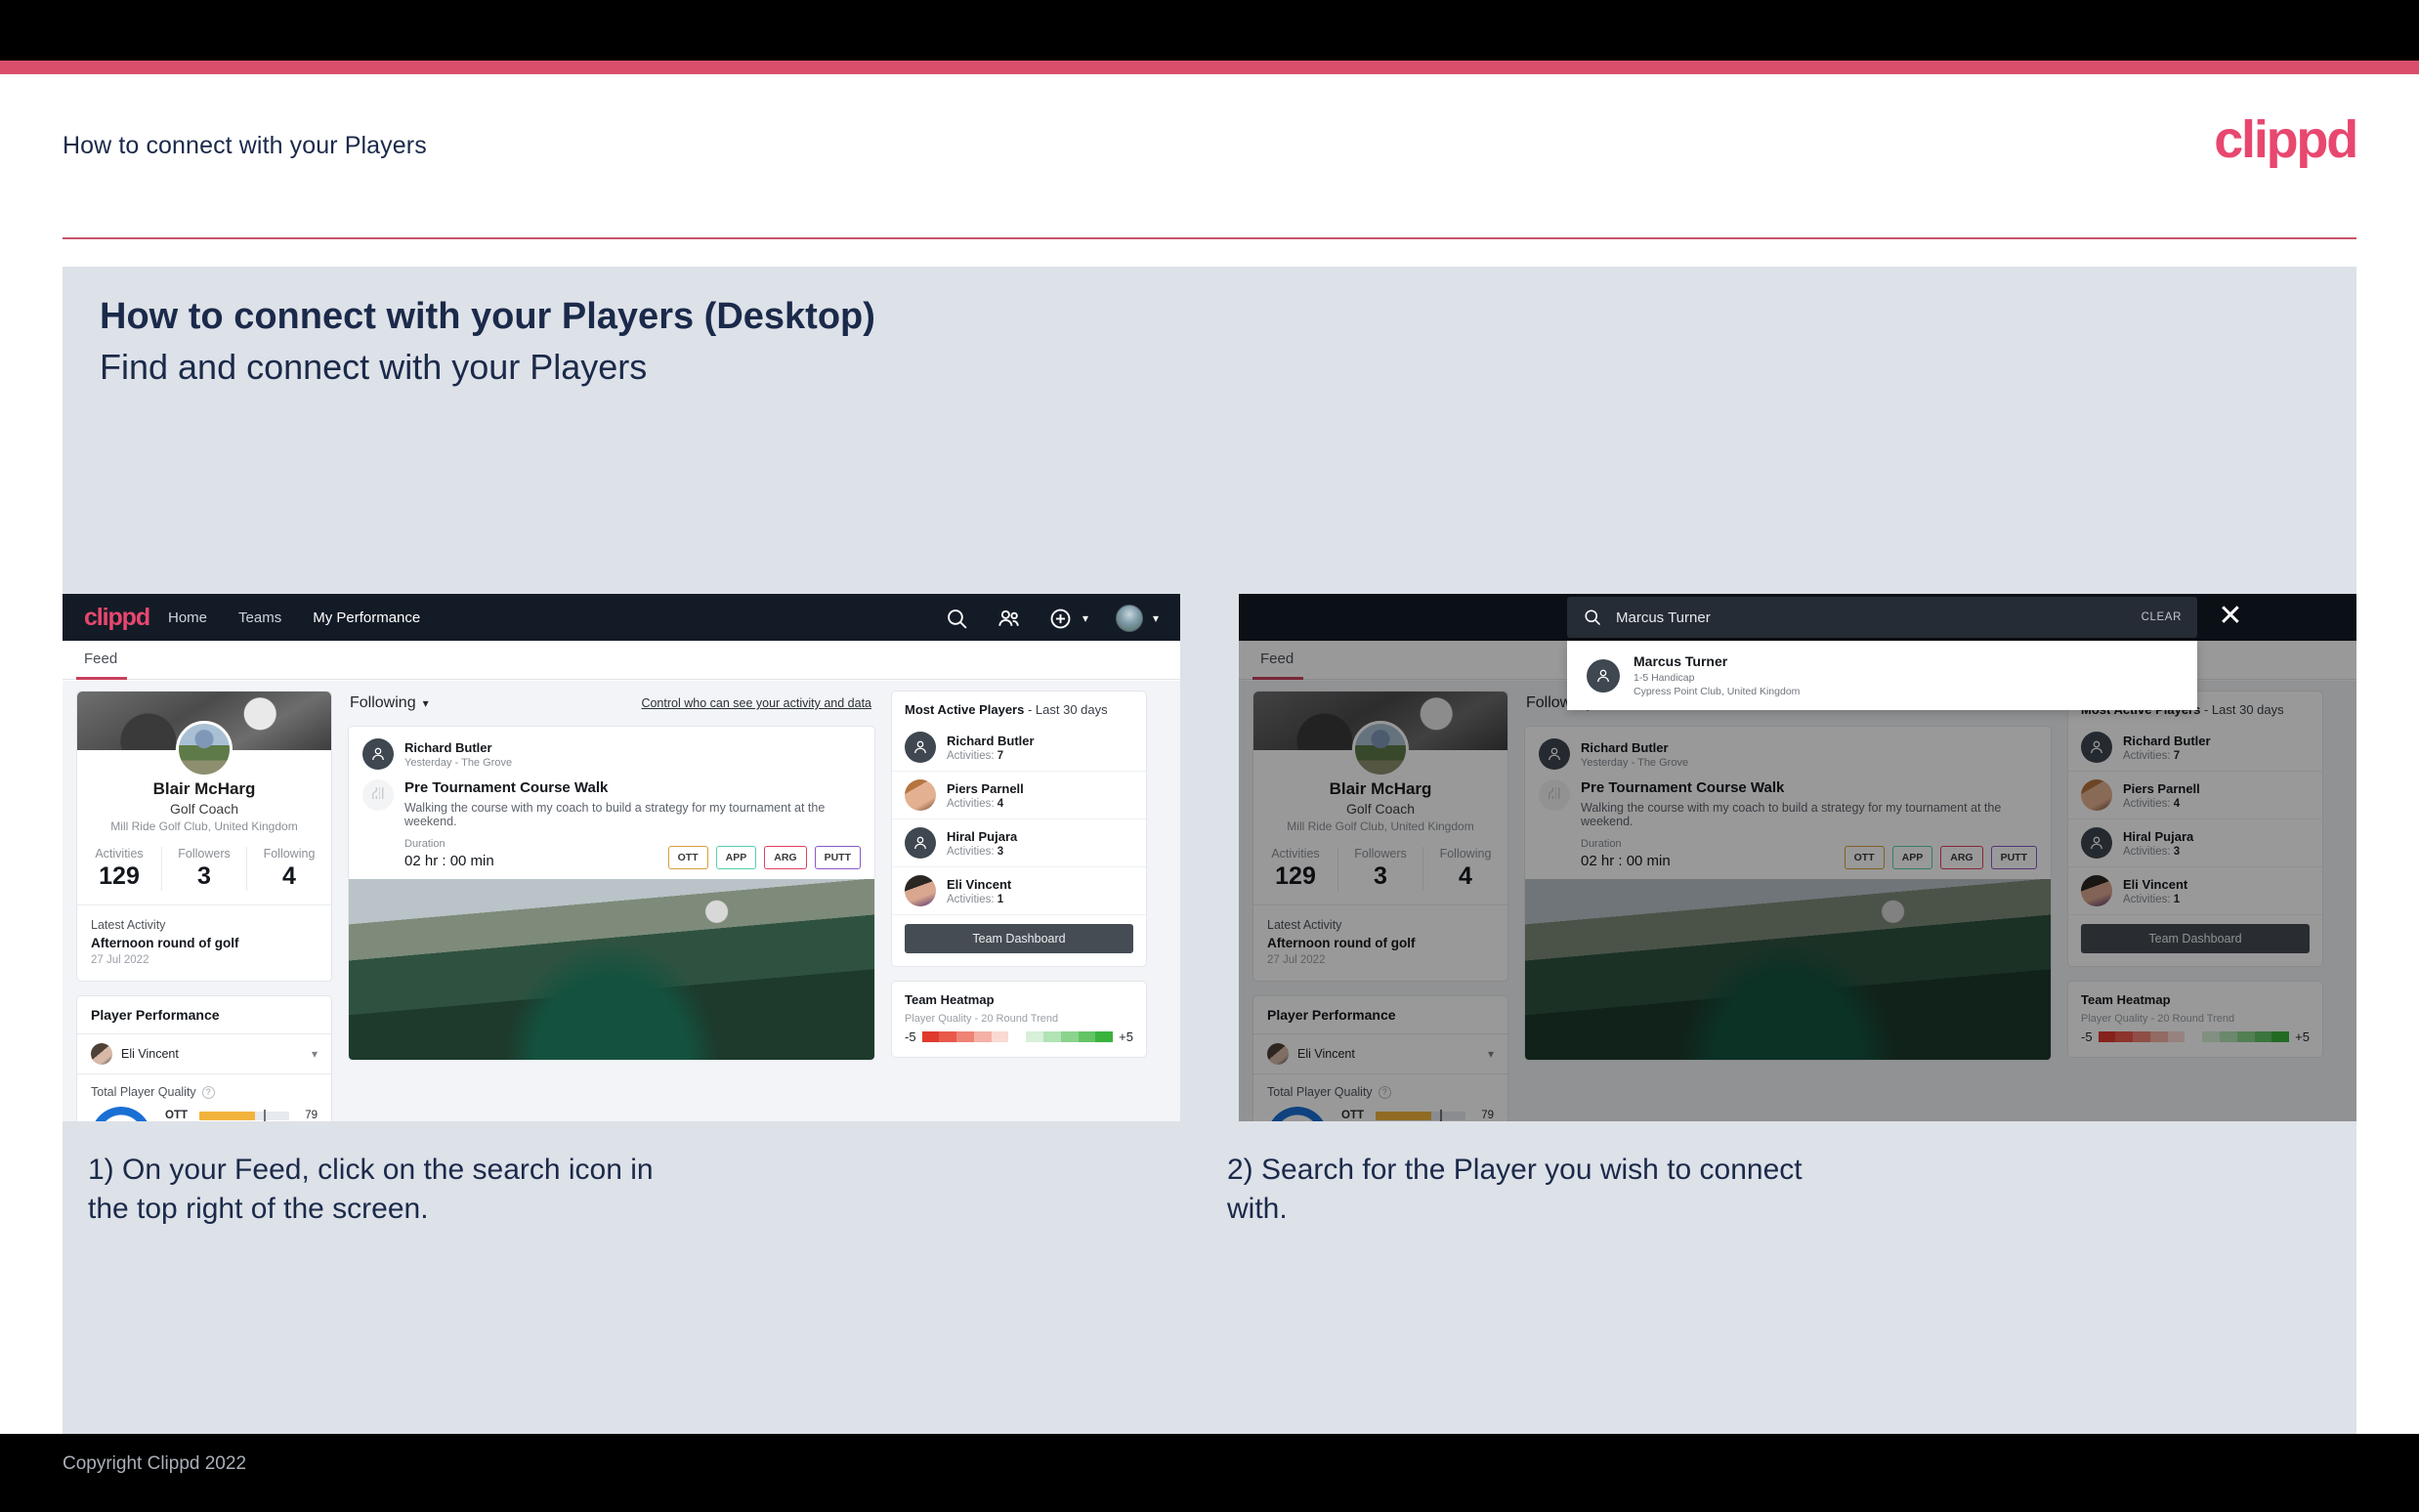 The height and width of the screenshot is (1512, 2419). I want to click on tpq-metrics: OTT 79 APP, so click(241, 1114).